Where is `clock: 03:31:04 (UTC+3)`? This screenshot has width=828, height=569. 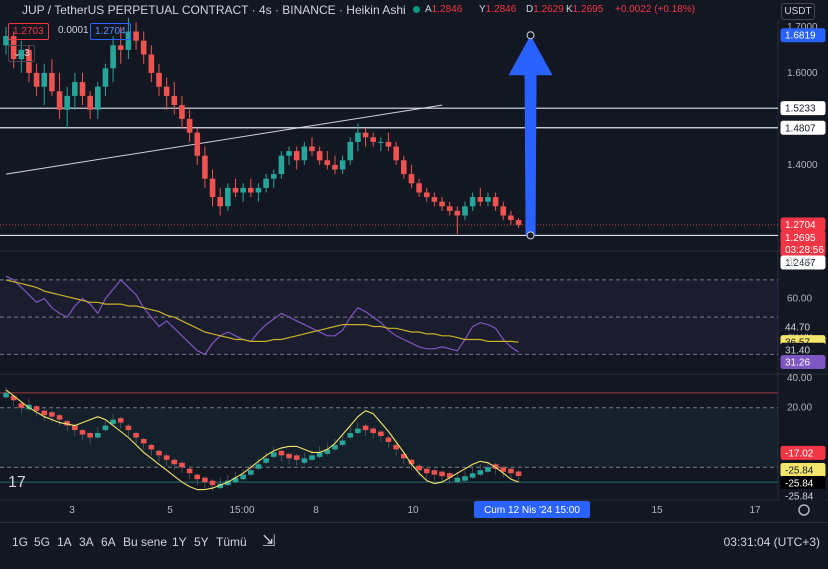
clock: 03:31:04 (UTC+3) is located at coordinates (772, 542).